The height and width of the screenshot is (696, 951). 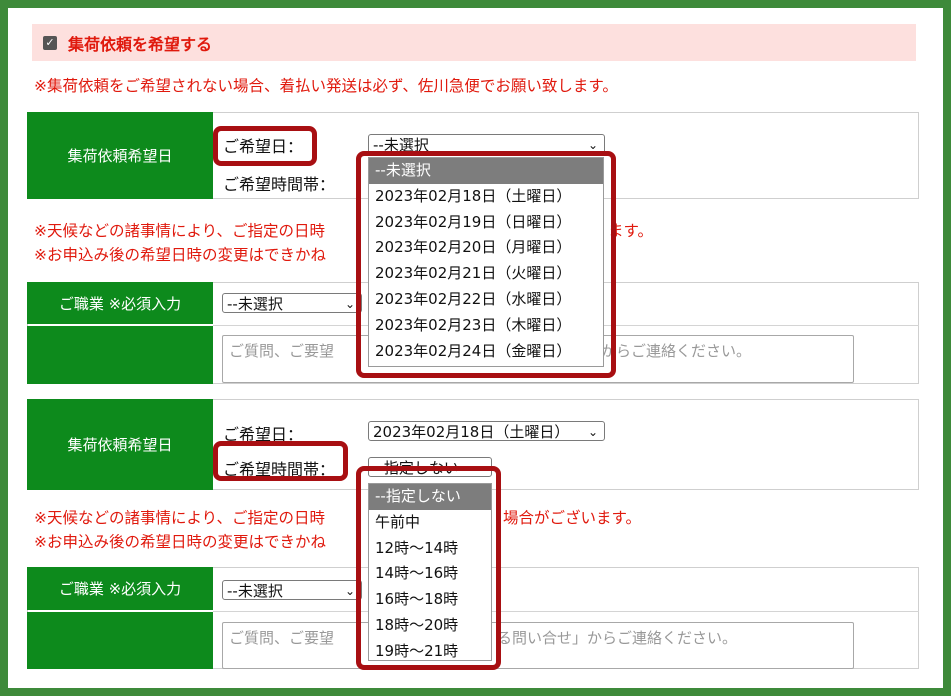 I want to click on inquiry-placeholder-2-tail: る問い合せ」からご連絡ください。, so click(x=617, y=638).